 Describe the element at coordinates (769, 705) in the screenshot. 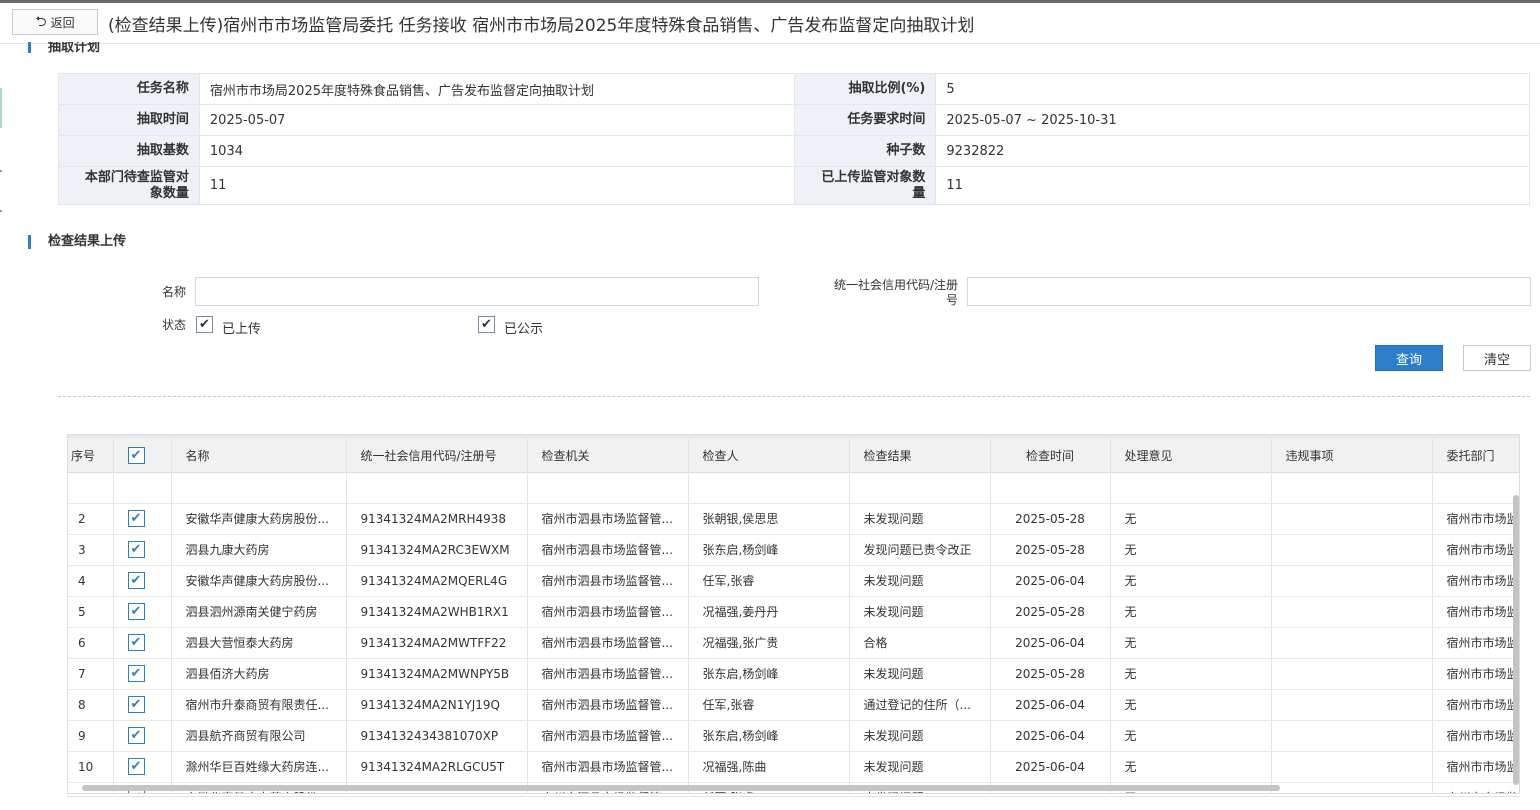

I see `cell-inspector: 任军,张睿` at that location.